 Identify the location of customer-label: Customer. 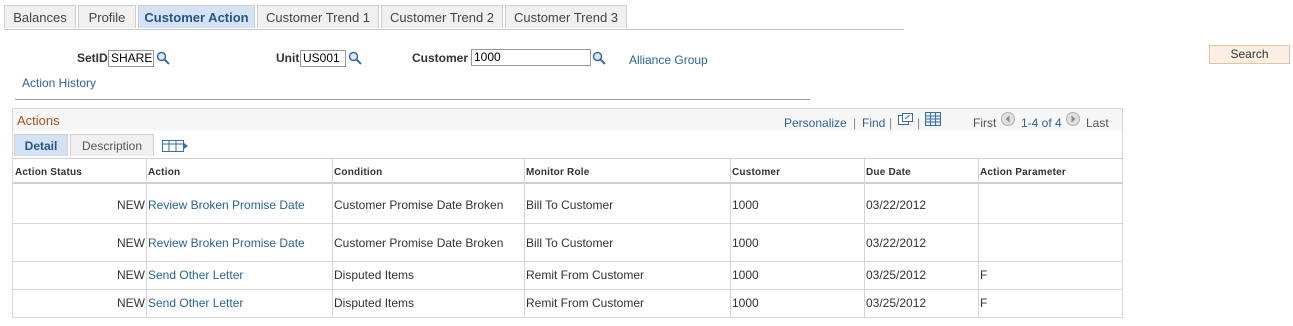
(440, 58).